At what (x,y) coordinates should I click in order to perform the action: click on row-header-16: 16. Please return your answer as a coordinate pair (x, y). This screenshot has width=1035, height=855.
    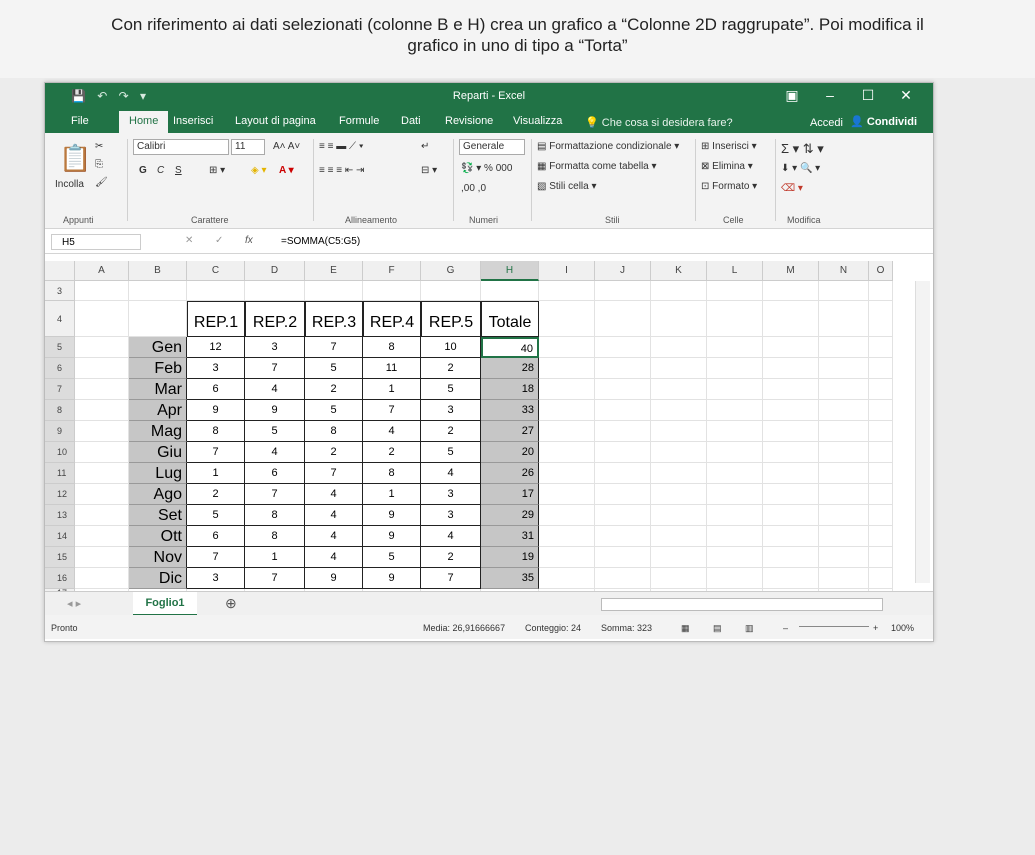
    Looking at the image, I should click on (60, 578).